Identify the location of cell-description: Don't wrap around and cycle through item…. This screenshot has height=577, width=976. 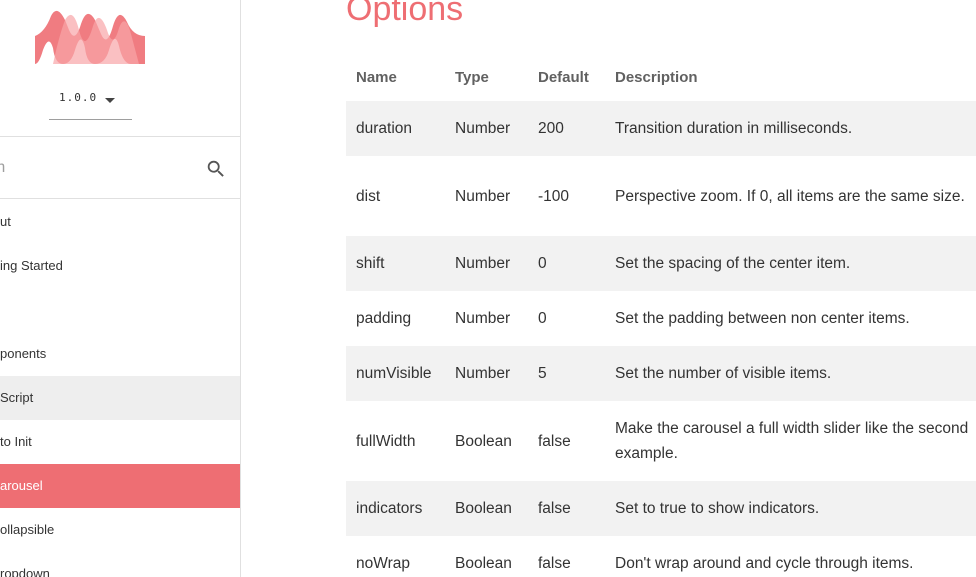
(764, 563).